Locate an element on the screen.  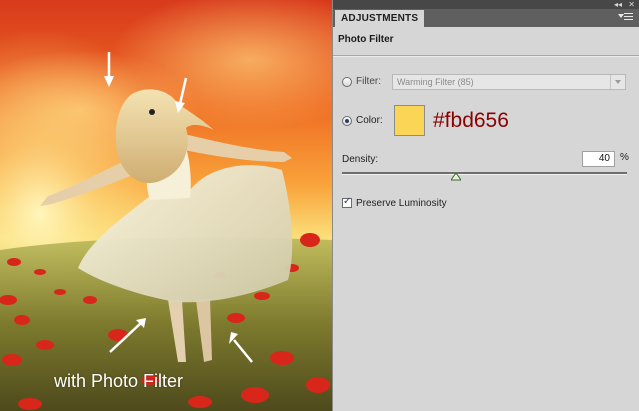
panel-top-bar: ◂◂ ✕ is located at coordinates (486, 4).